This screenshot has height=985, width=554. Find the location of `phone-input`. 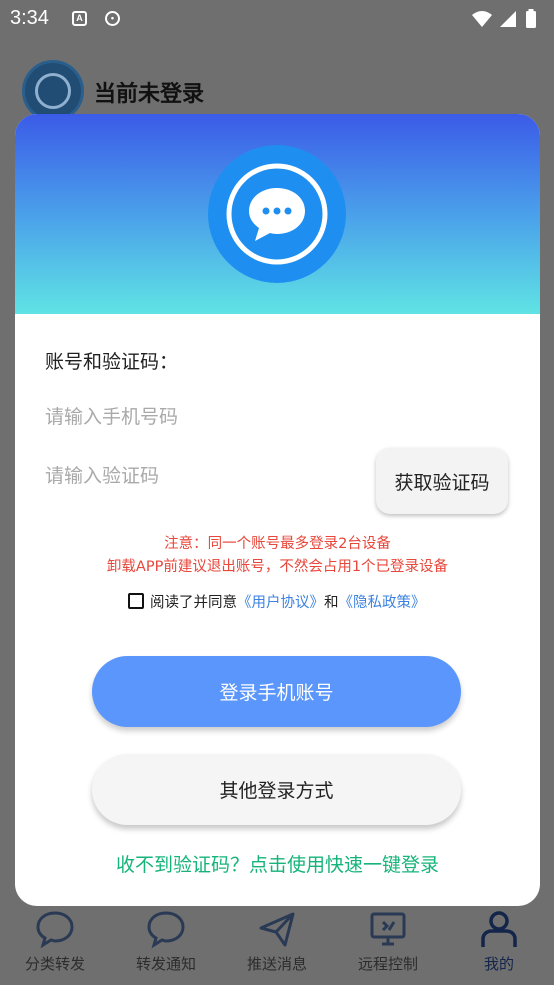

phone-input is located at coordinates (275, 417).